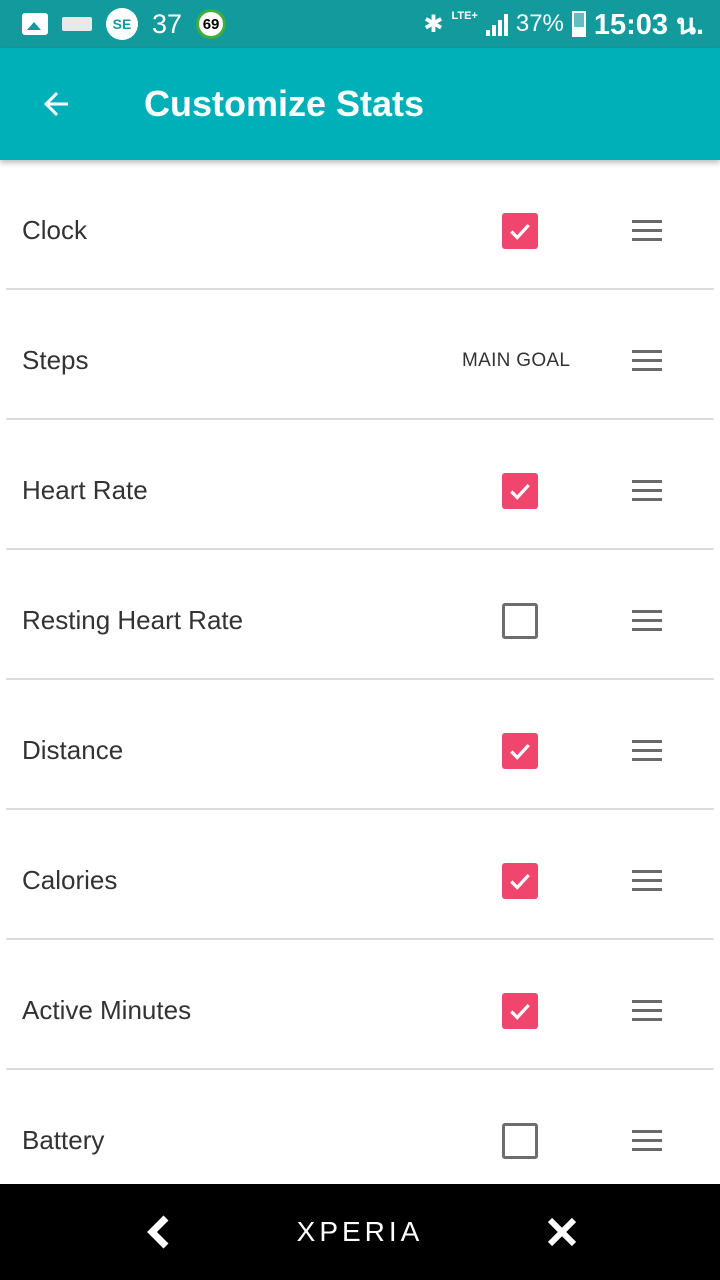 This screenshot has width=720, height=1280. Describe the element at coordinates (464, 16) in the screenshot. I see `network-label: LTE+` at that location.